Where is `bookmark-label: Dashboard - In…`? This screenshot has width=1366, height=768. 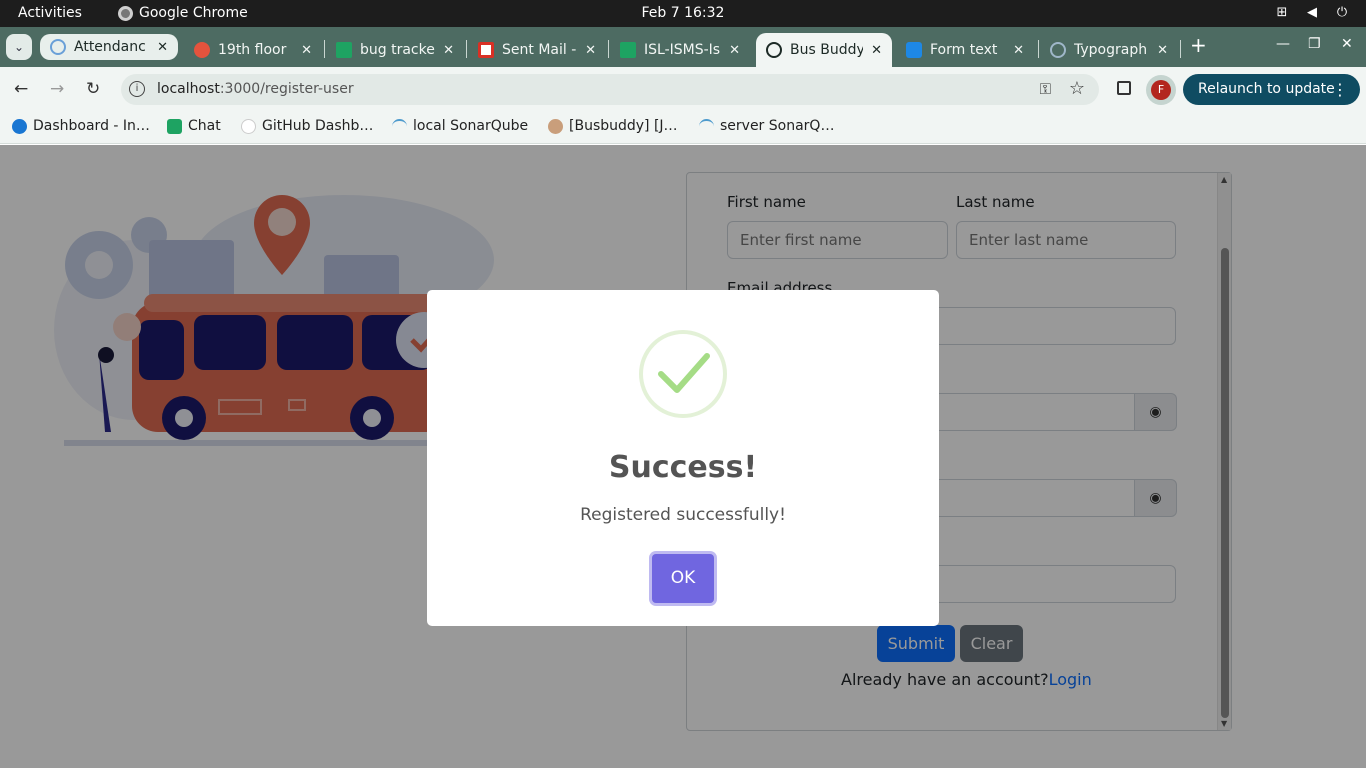
bookmark-label: Dashboard - In… is located at coordinates (91, 126).